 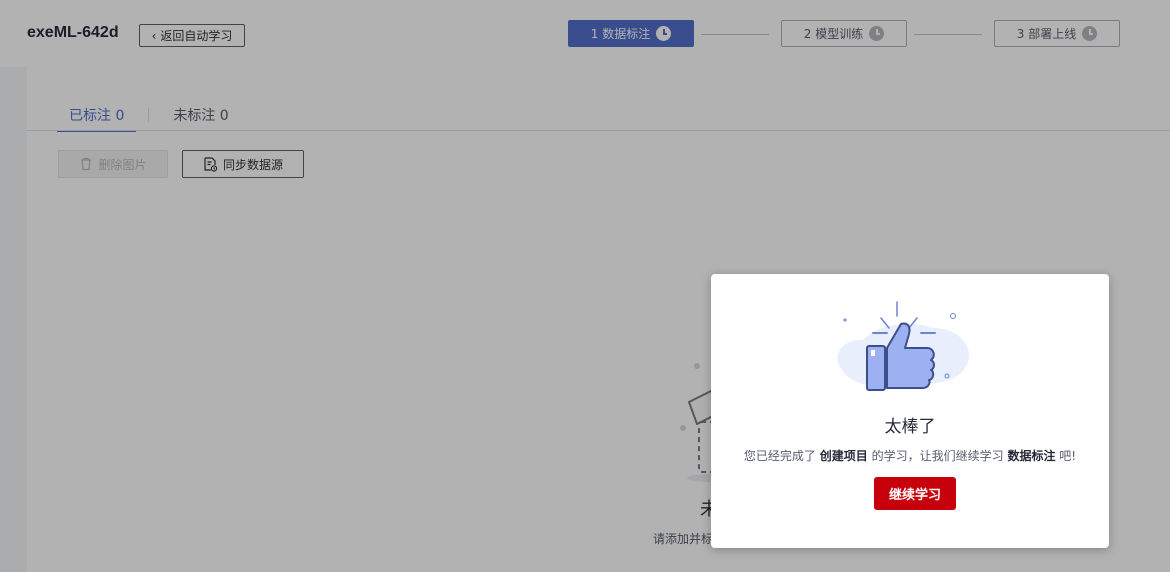 I want to click on message-middle: 的学习，让我们继续学习, so click(x=937, y=456).